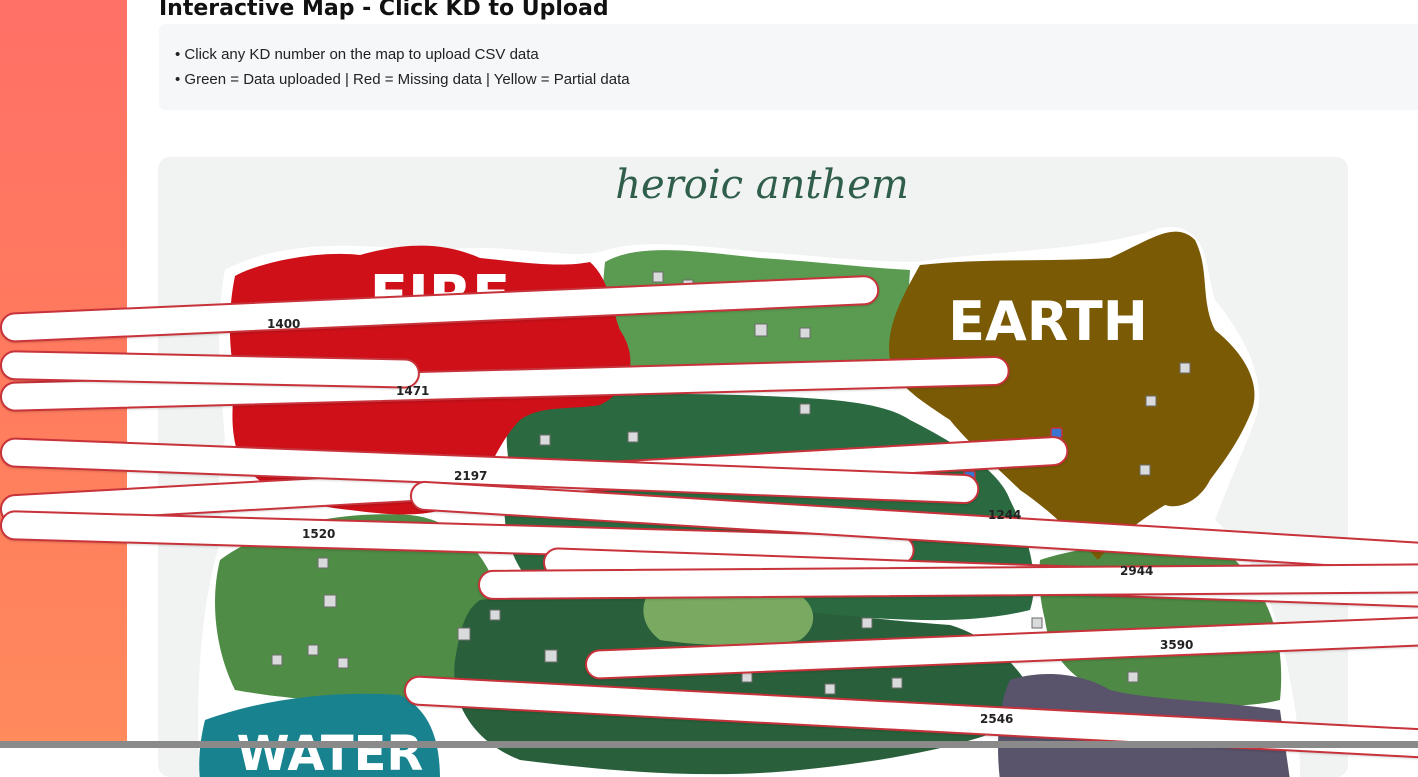  What do you see at coordinates (1004, 515) in the screenshot?
I see `kd-label-1244: 1244` at bounding box center [1004, 515].